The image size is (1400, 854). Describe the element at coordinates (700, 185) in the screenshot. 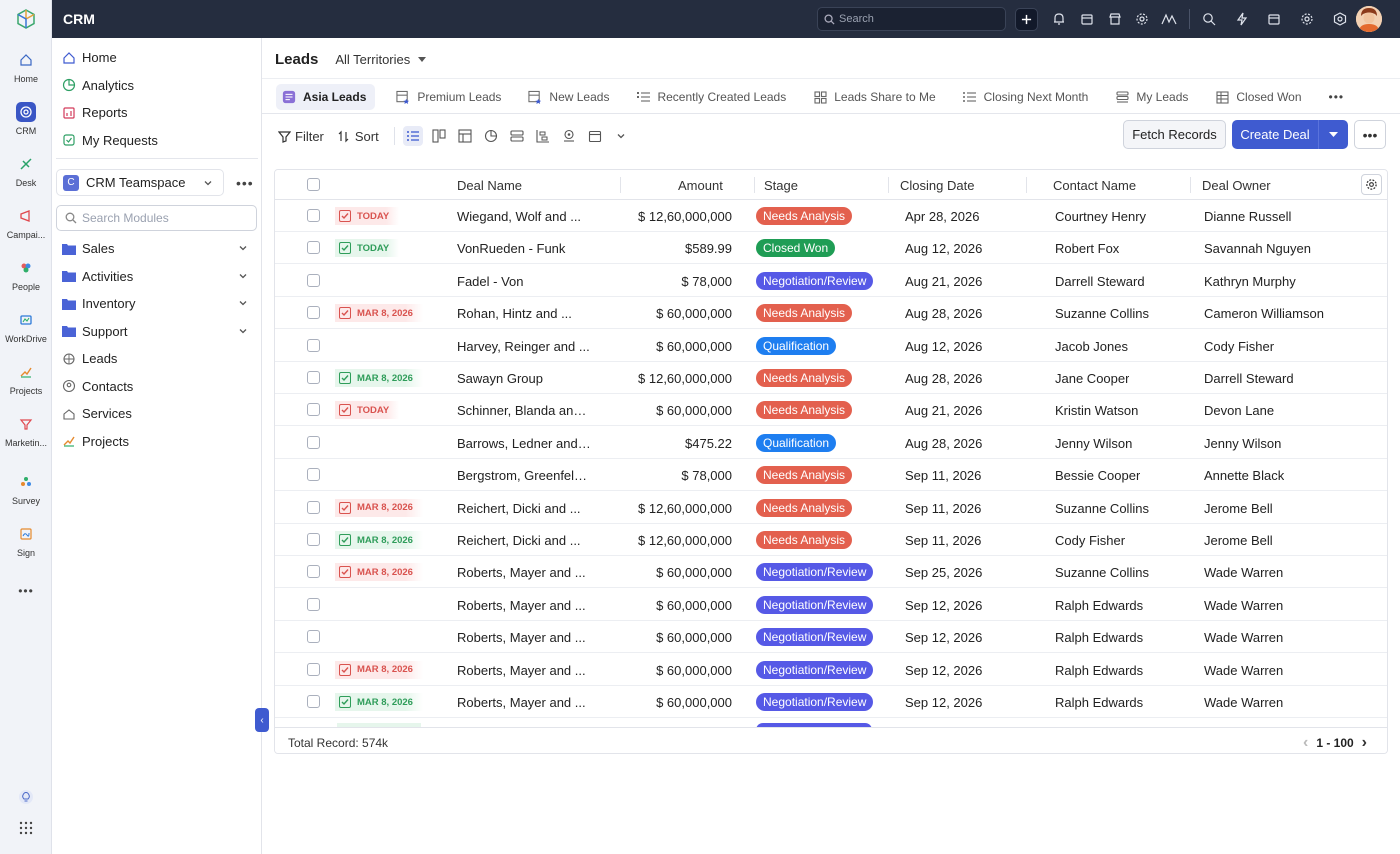

I see `column-amount: Amount` at that location.